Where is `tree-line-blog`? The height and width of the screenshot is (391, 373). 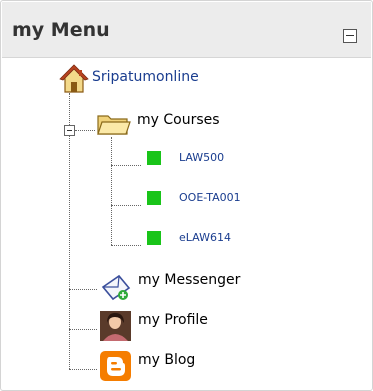
tree-line-blog is located at coordinates (83, 369).